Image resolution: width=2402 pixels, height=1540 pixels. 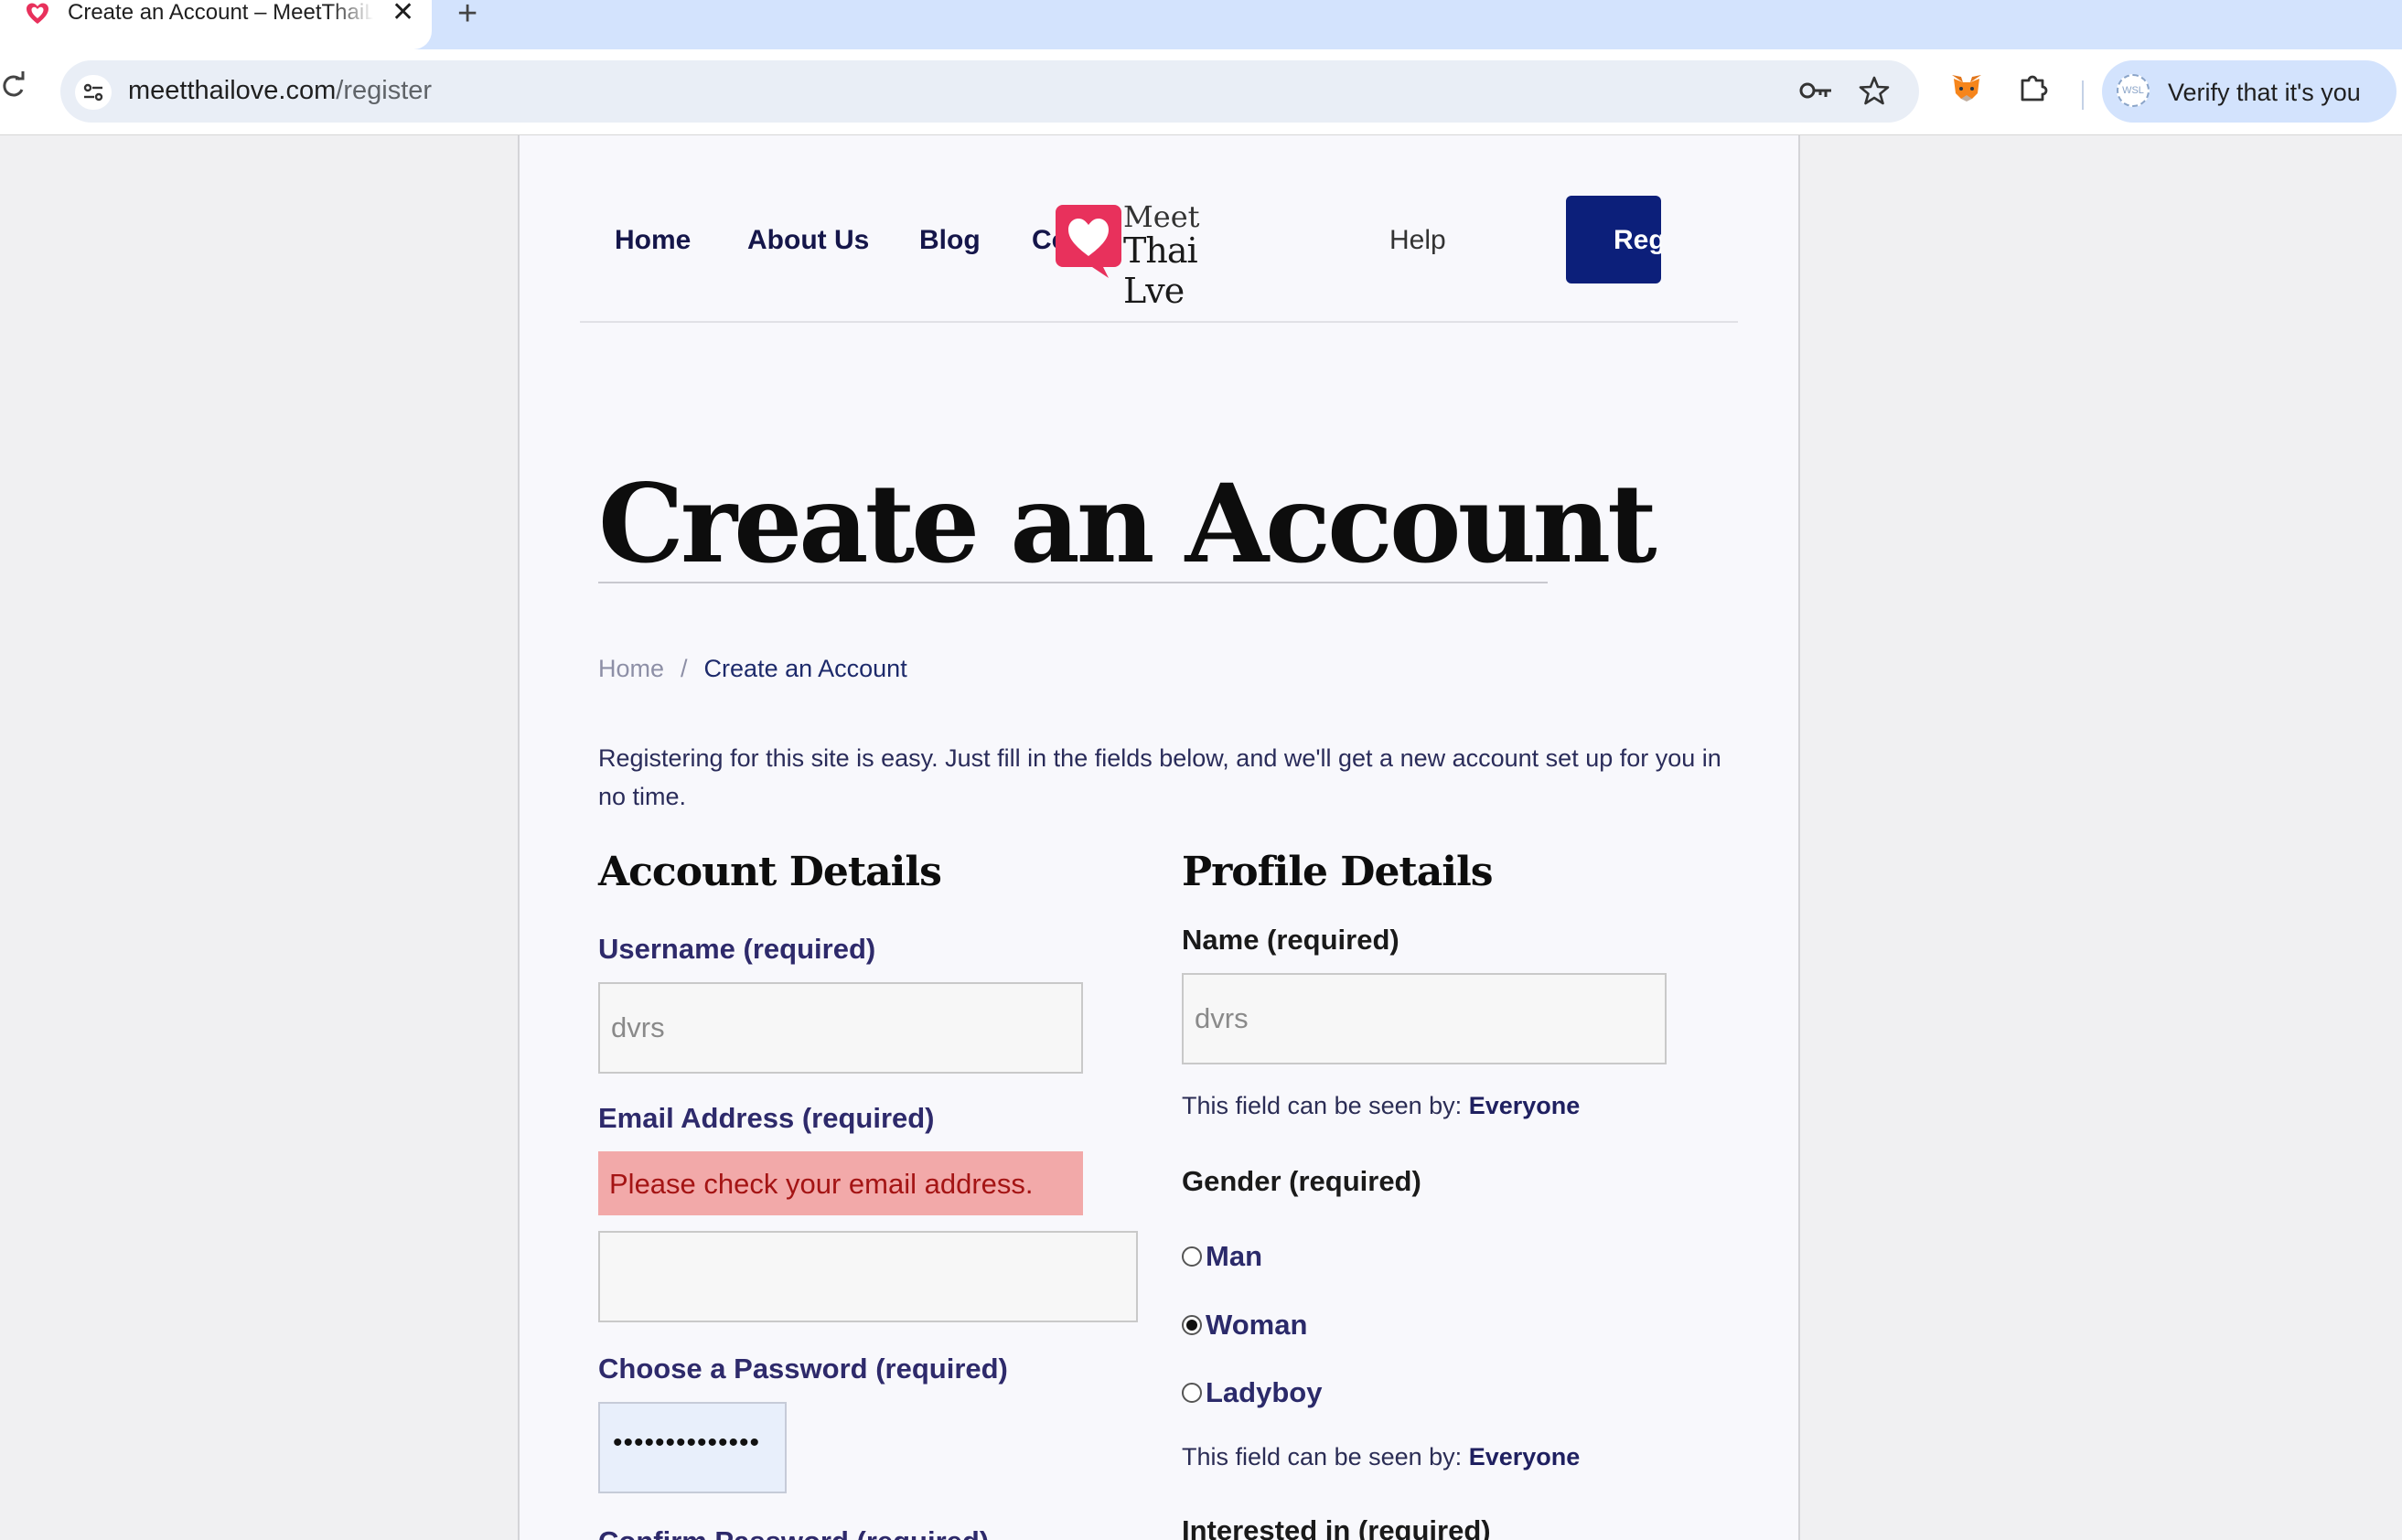 I want to click on name-label: Name (required), so click(x=1290, y=940).